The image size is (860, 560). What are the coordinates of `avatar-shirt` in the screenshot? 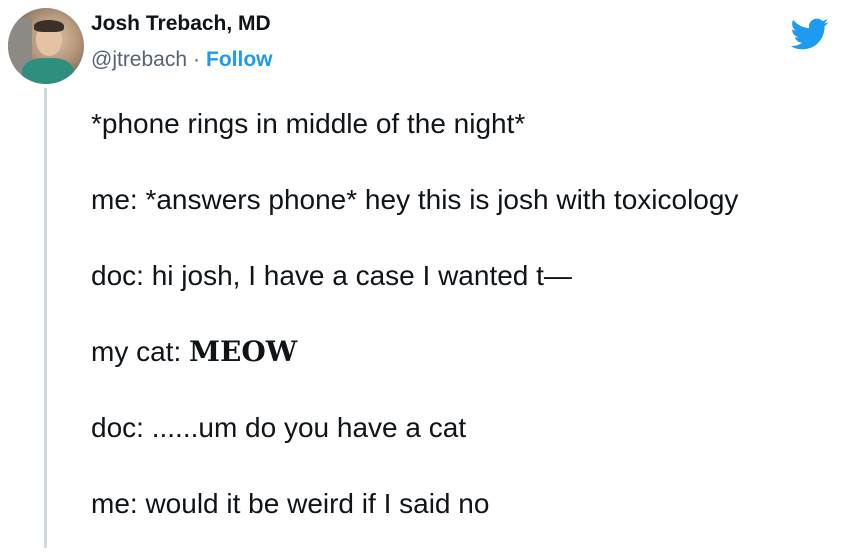 It's located at (48, 71).